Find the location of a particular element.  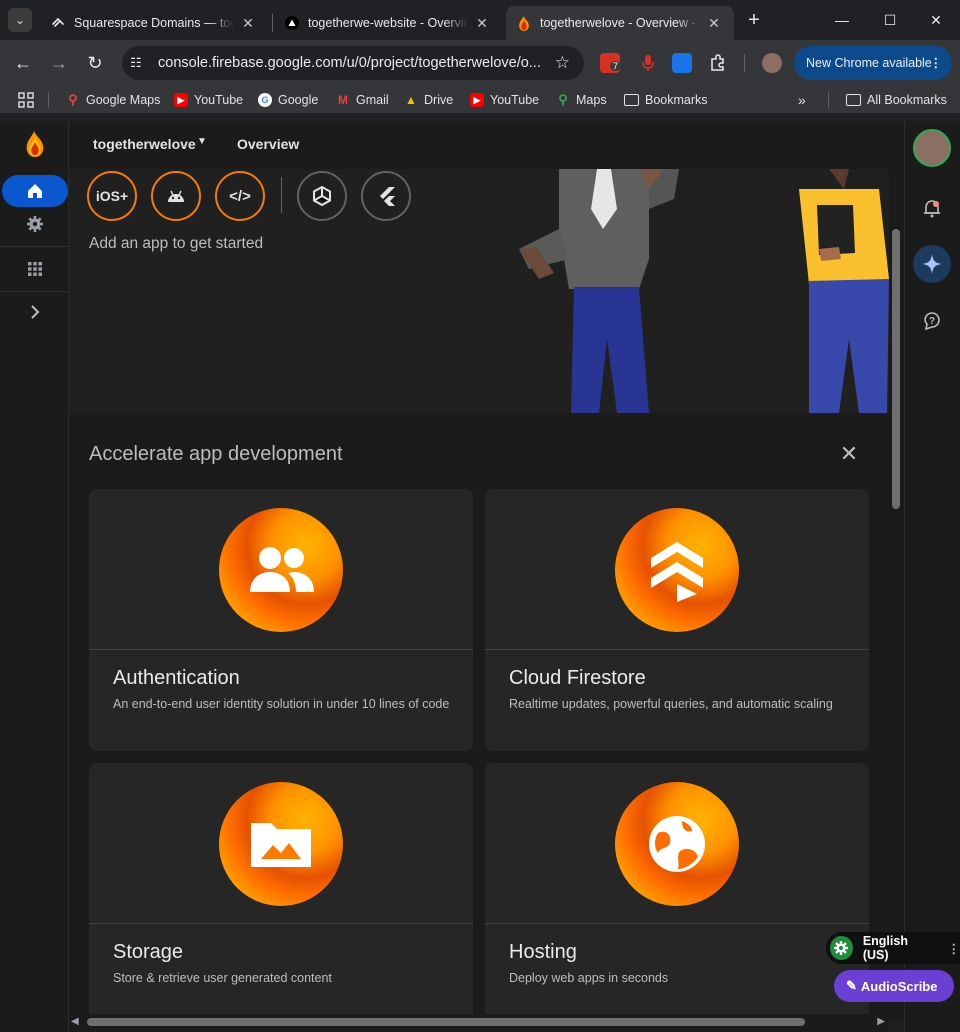

squarespace-icon is located at coordinates (58, 23).